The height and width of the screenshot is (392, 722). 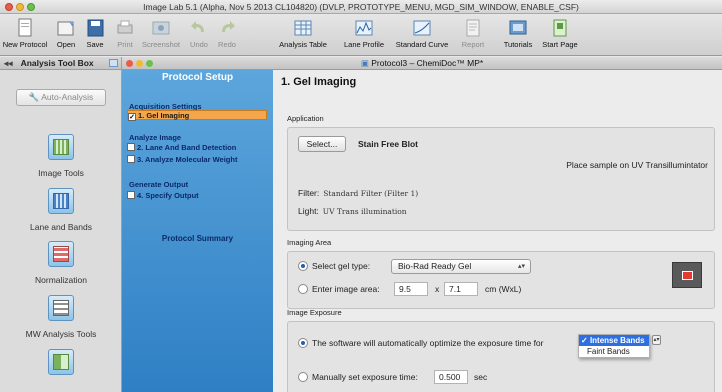 What do you see at coordinates (125, 44) in the screenshot?
I see `print-label: Print` at bounding box center [125, 44].